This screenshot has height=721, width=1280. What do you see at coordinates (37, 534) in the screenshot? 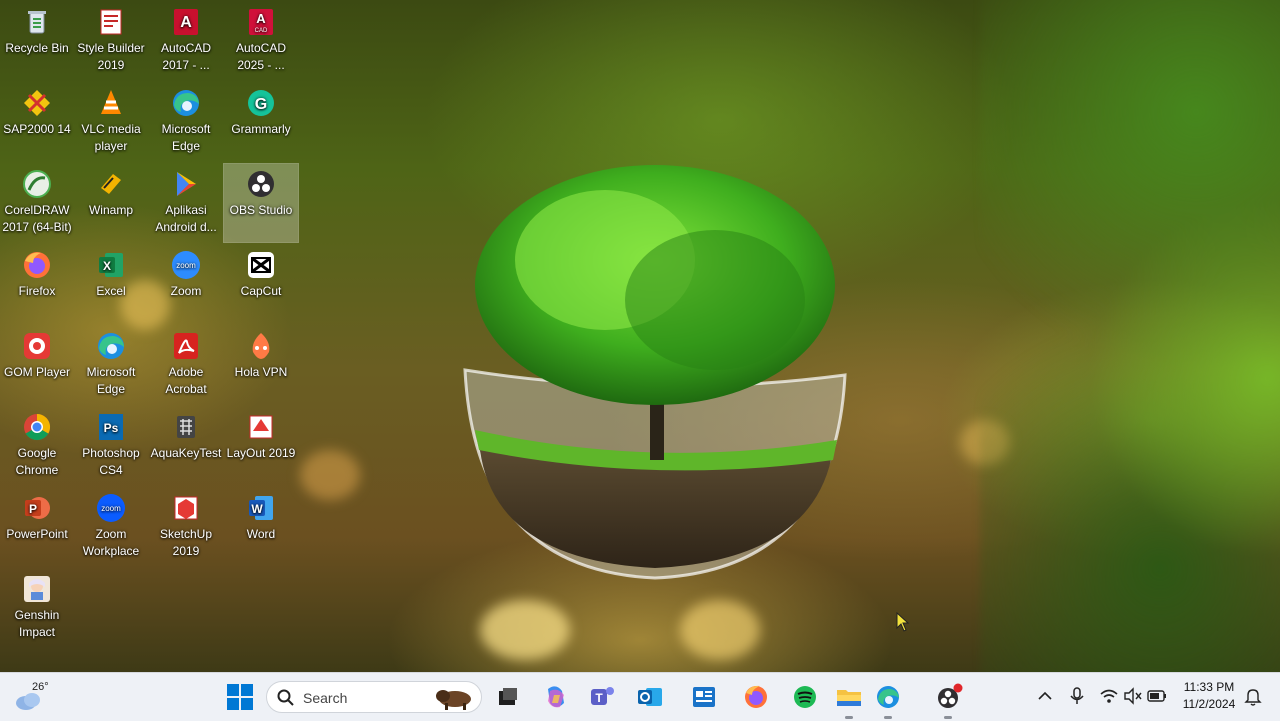
I see `desktop-icon-label: PowerPoint` at bounding box center [37, 534].